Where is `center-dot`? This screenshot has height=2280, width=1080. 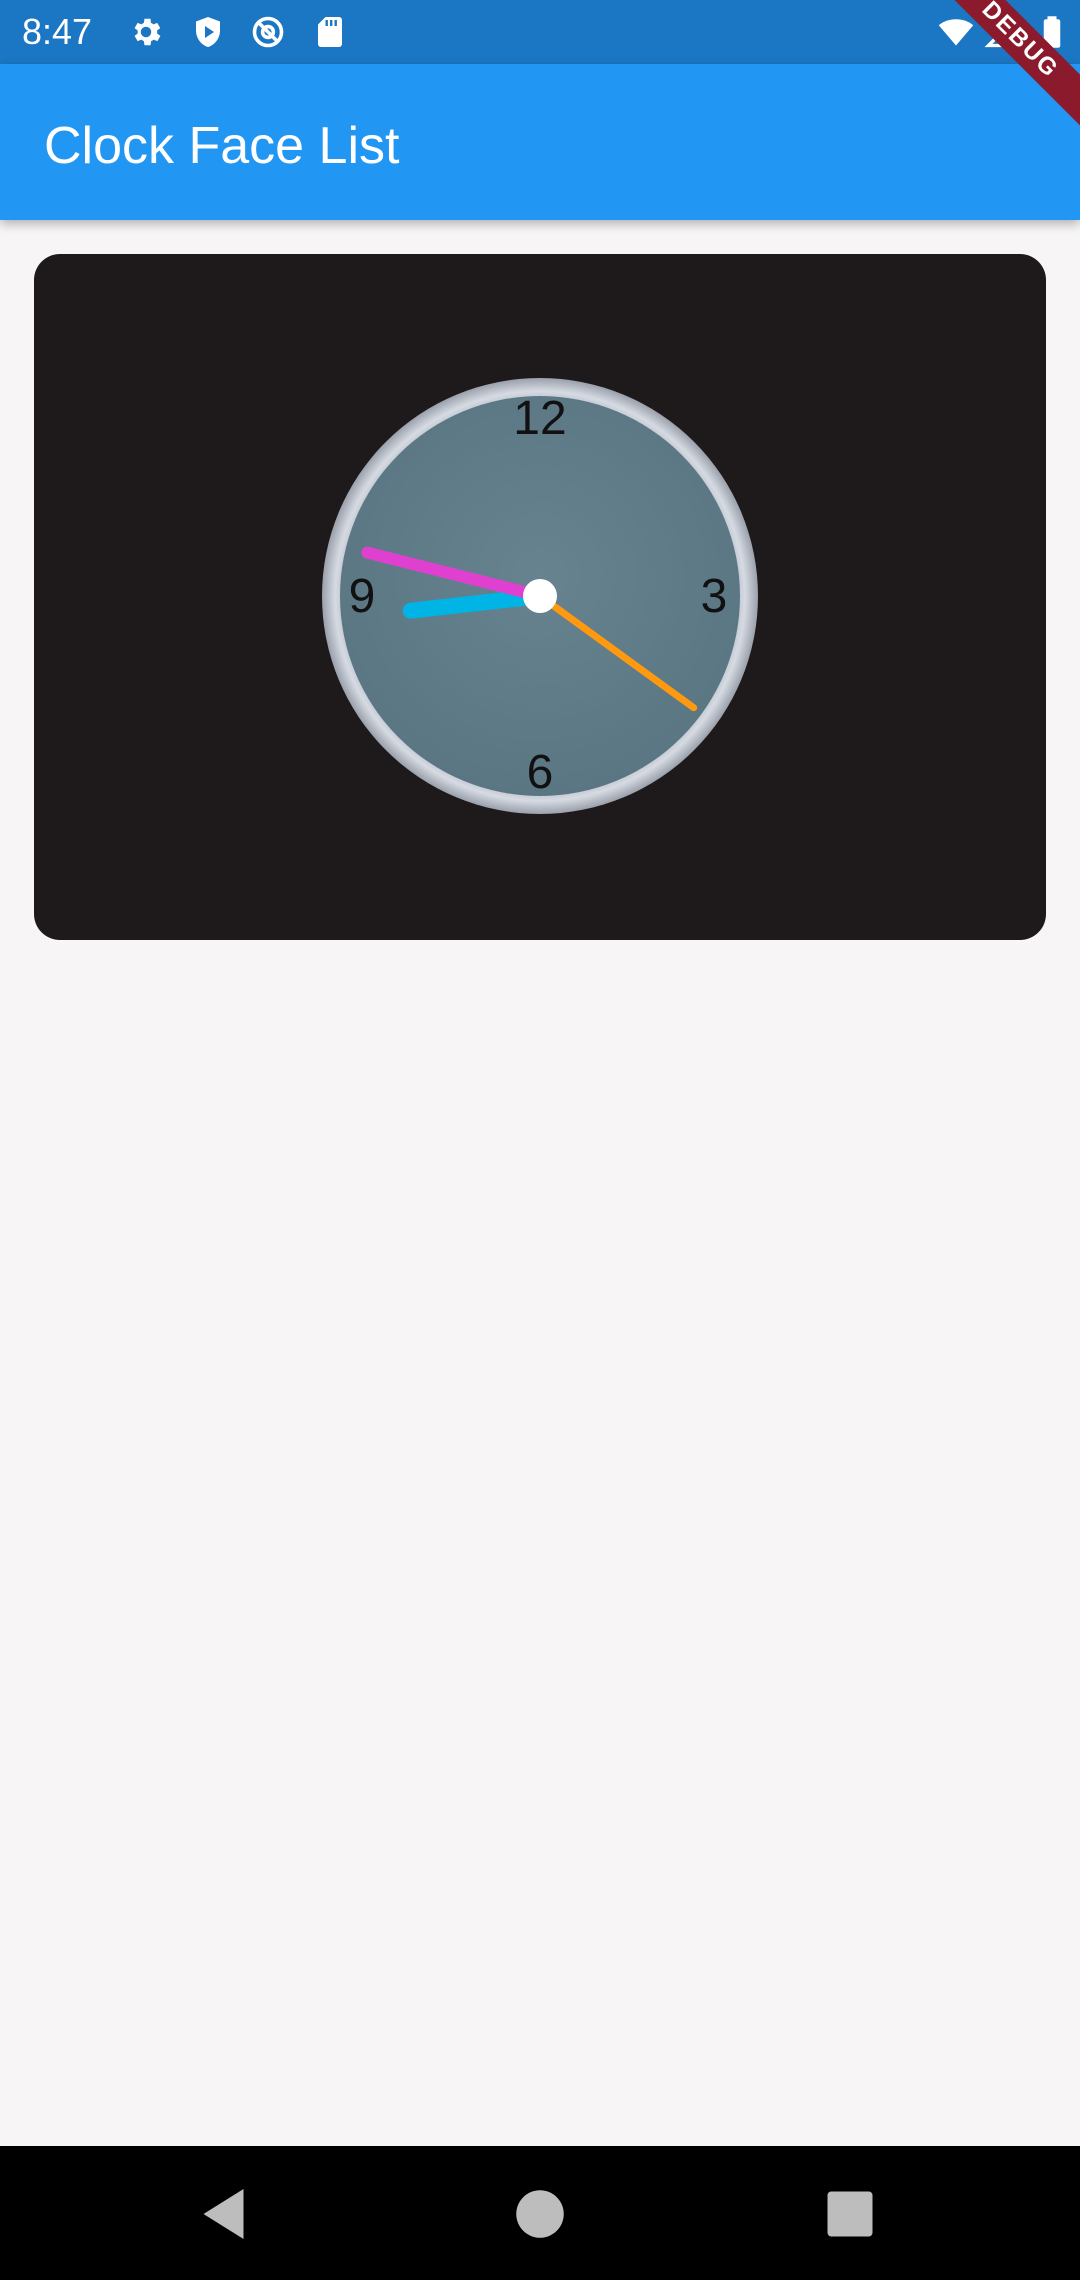
center-dot is located at coordinates (540, 596).